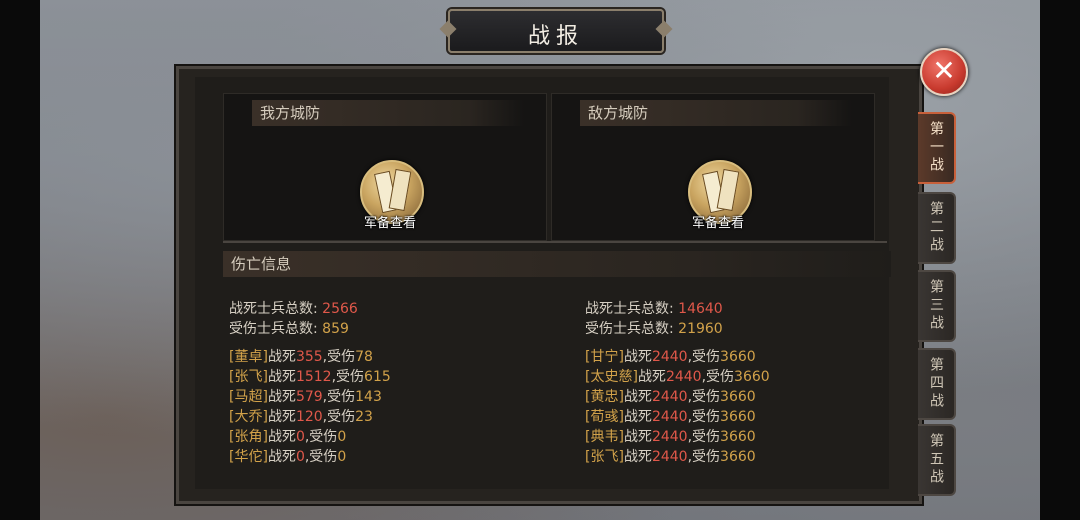 This screenshot has height=520, width=1080. I want to click on general-name: [张角], so click(248, 437).